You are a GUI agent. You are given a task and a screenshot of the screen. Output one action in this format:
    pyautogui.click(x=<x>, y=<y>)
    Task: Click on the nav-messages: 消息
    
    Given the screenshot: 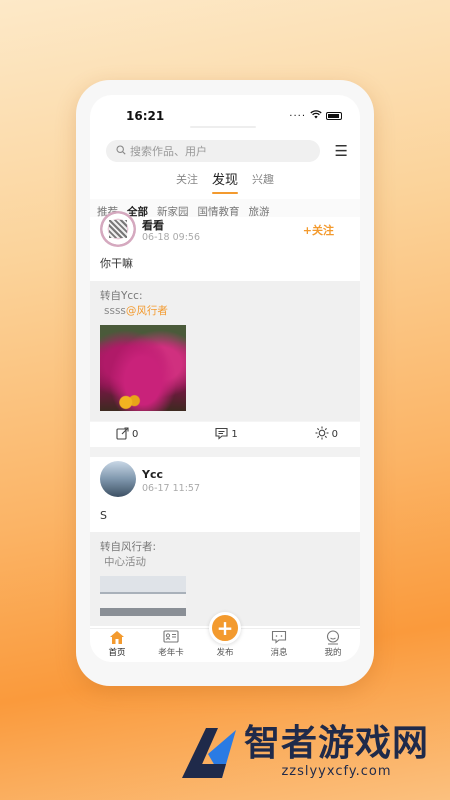 What is the action you would take?
    pyautogui.click(x=279, y=644)
    